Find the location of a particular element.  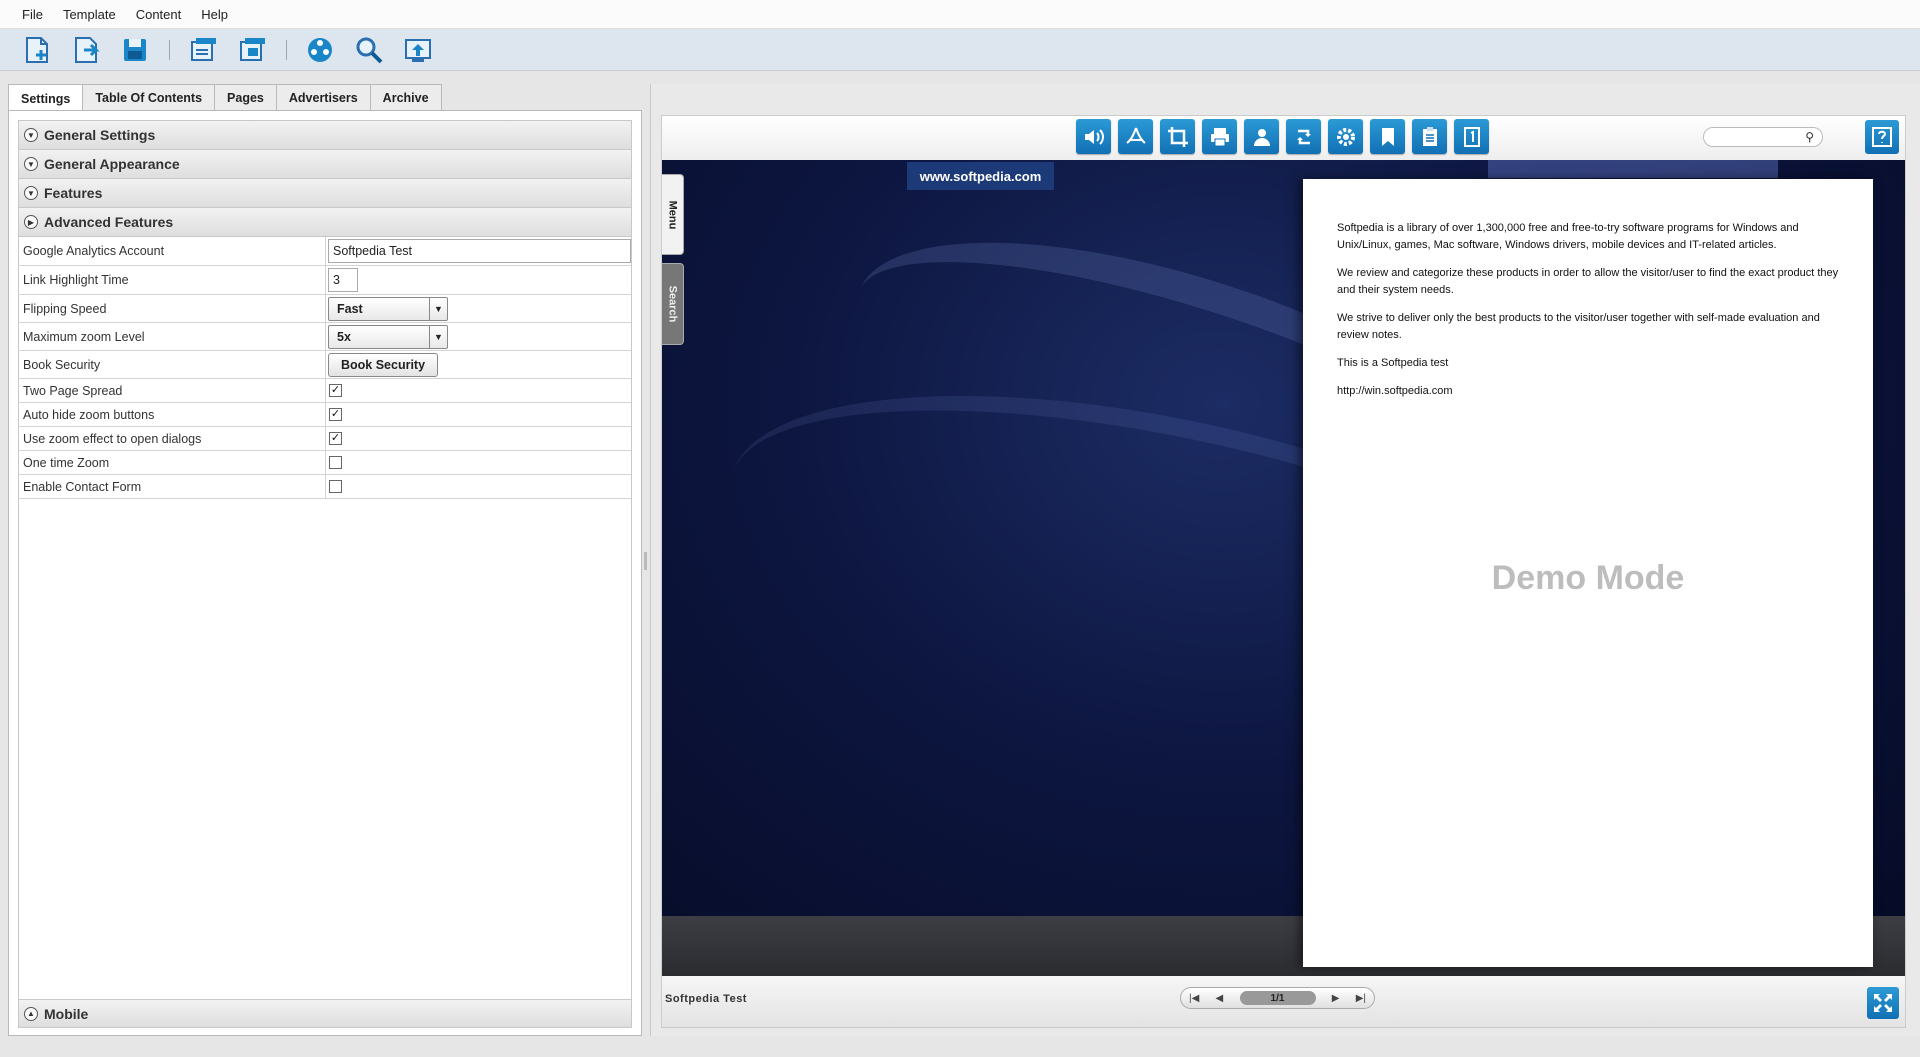

tab-settings: Settings is located at coordinates (46, 98).